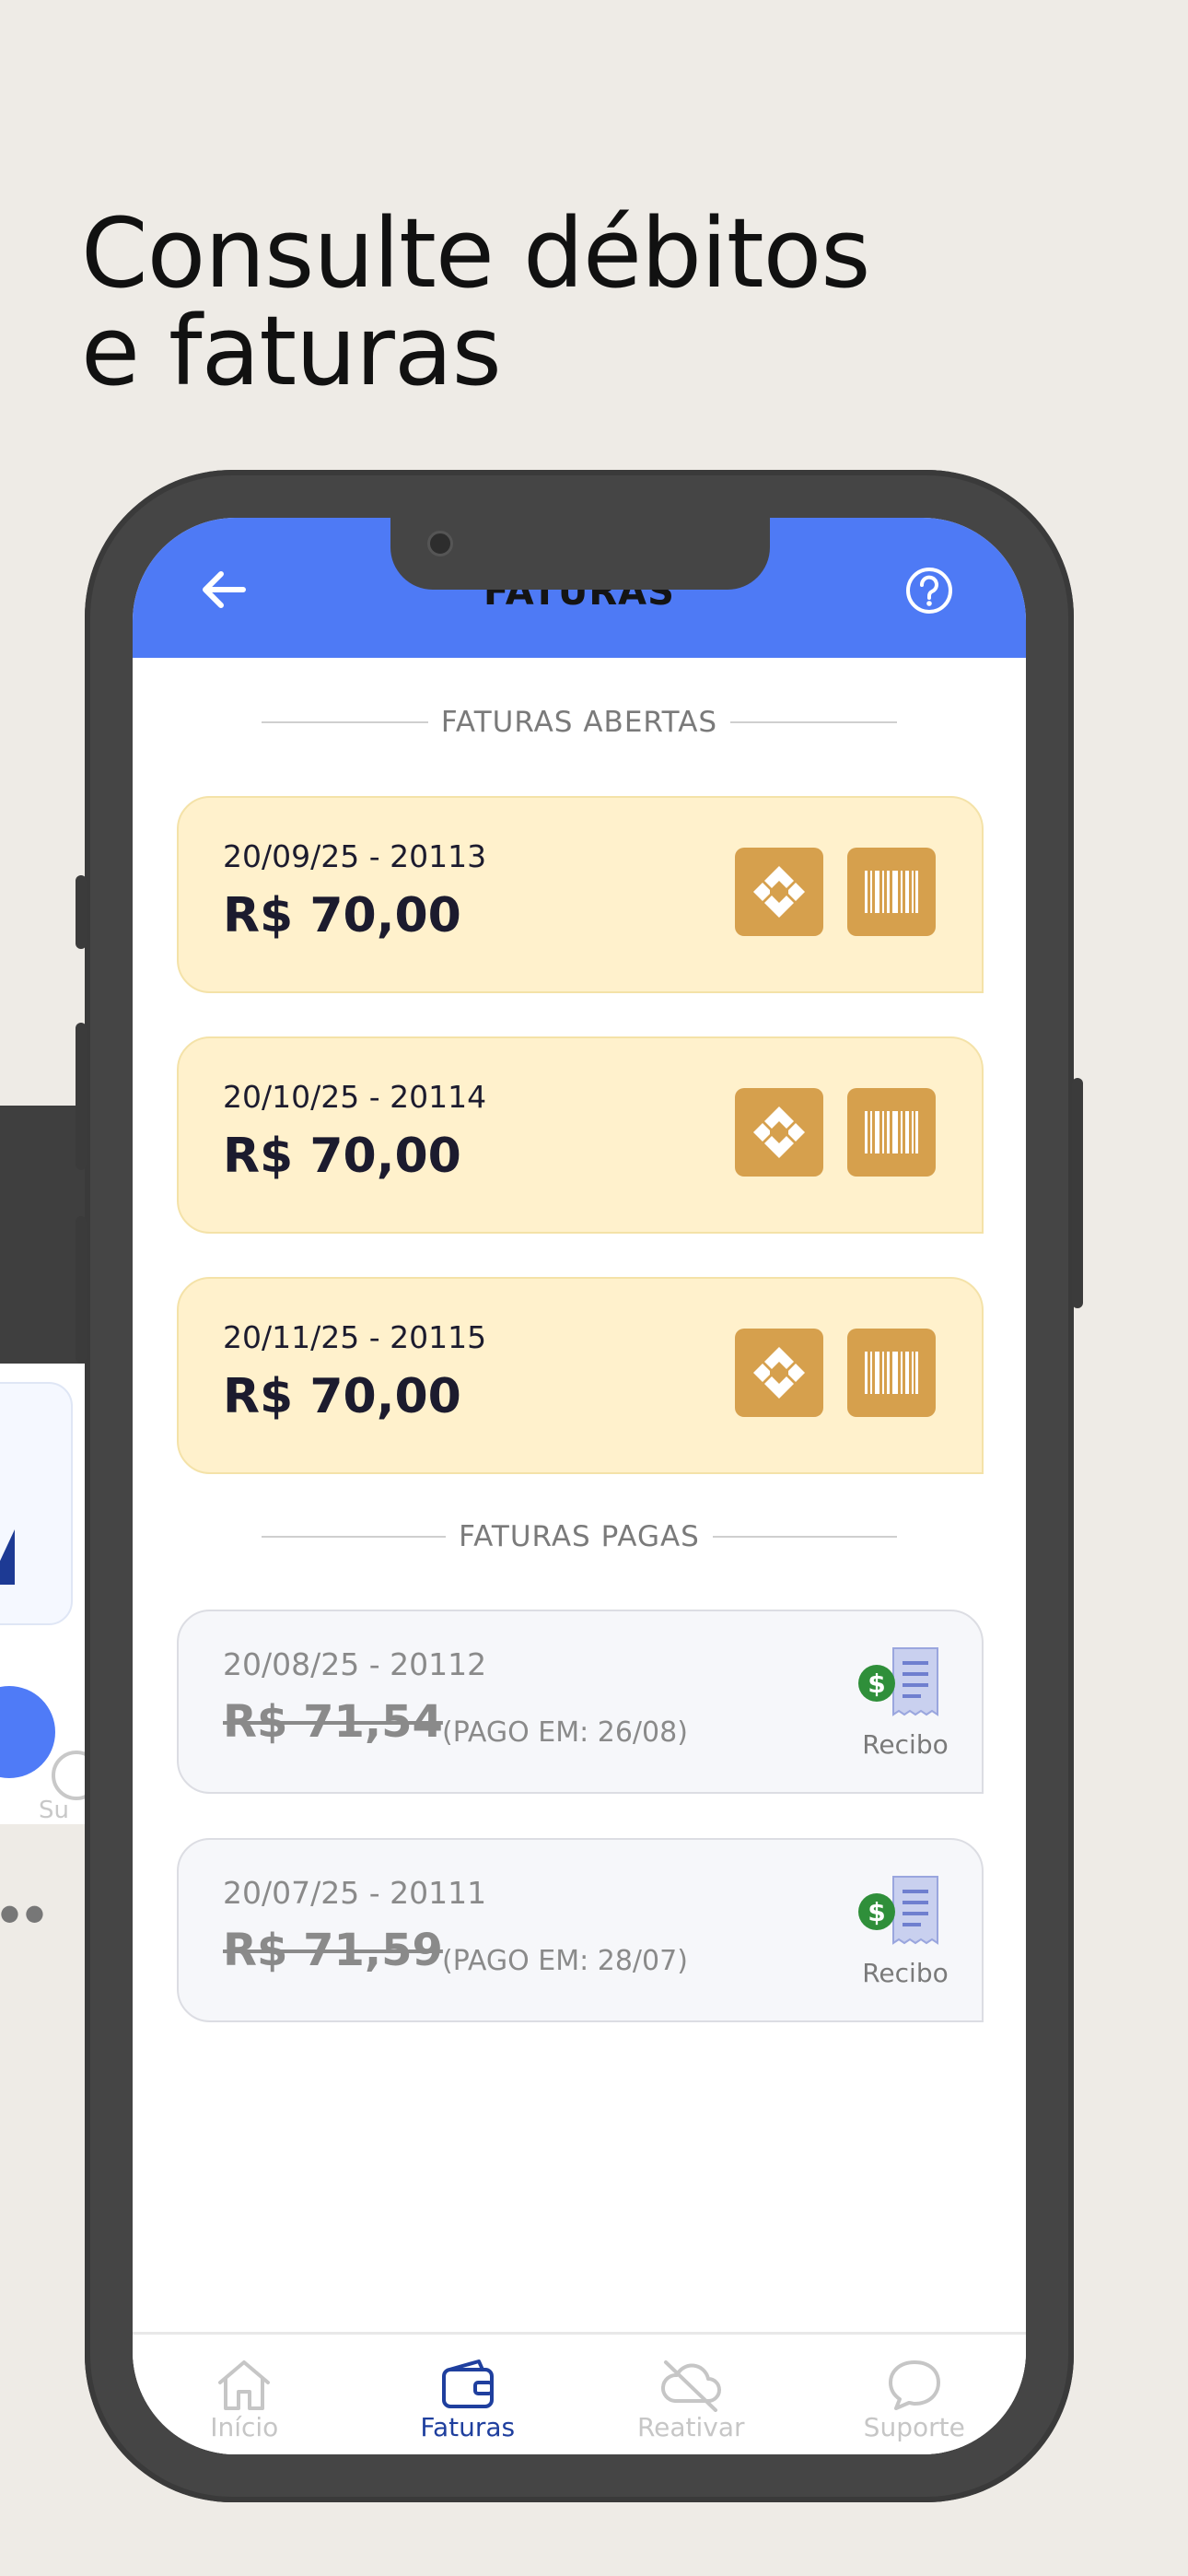 The height and width of the screenshot is (2576, 1188). What do you see at coordinates (580, 1135) in the screenshot?
I see `open-invoice-card: 20/10/25 - 20114 R$ 70,00` at bounding box center [580, 1135].